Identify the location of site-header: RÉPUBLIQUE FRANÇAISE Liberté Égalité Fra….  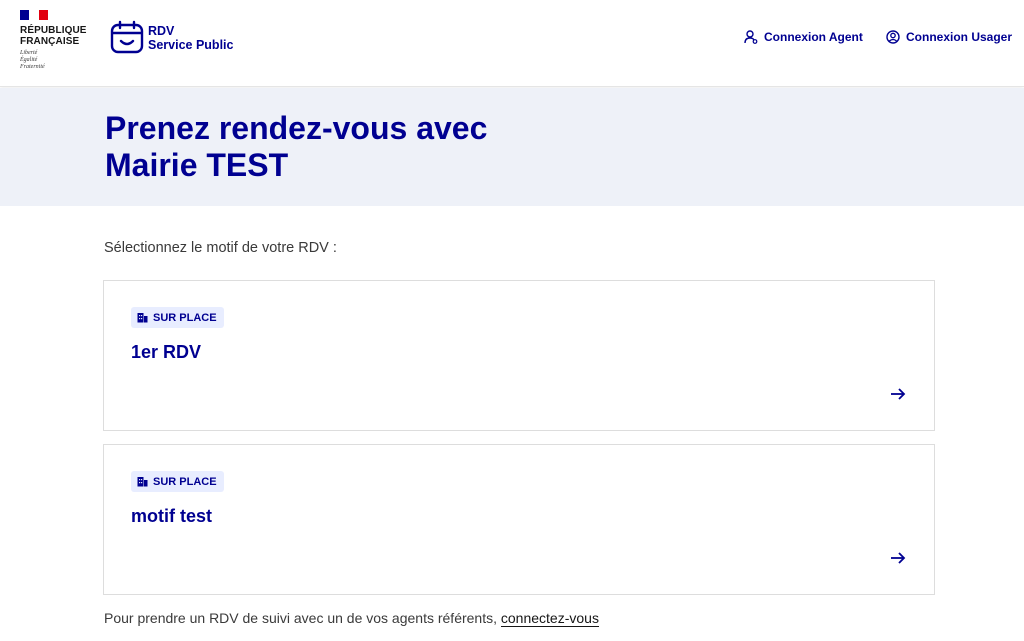
(512, 43).